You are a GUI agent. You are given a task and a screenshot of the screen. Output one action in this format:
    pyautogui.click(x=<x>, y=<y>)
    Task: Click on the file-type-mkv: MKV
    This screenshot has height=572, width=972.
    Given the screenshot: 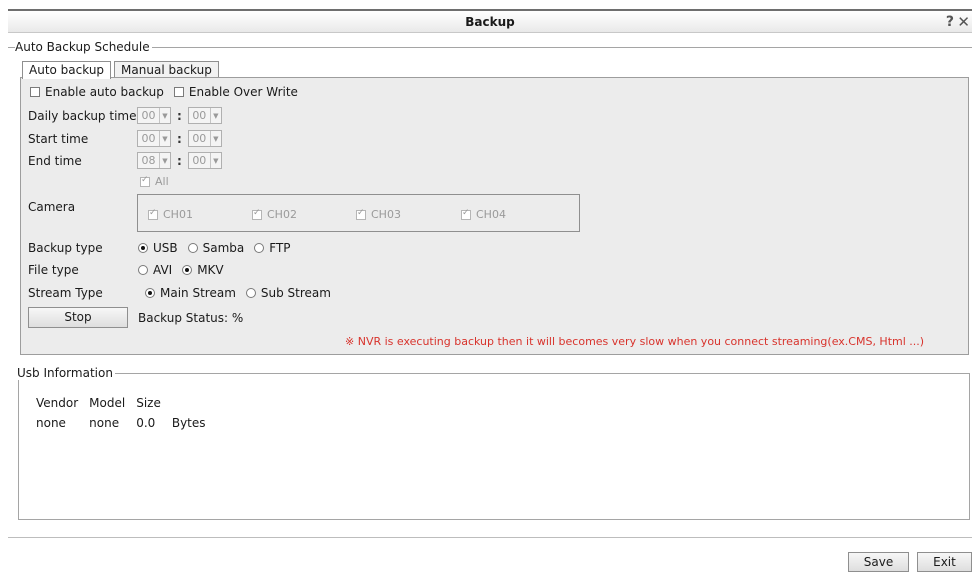 What is the action you would take?
    pyautogui.click(x=203, y=270)
    